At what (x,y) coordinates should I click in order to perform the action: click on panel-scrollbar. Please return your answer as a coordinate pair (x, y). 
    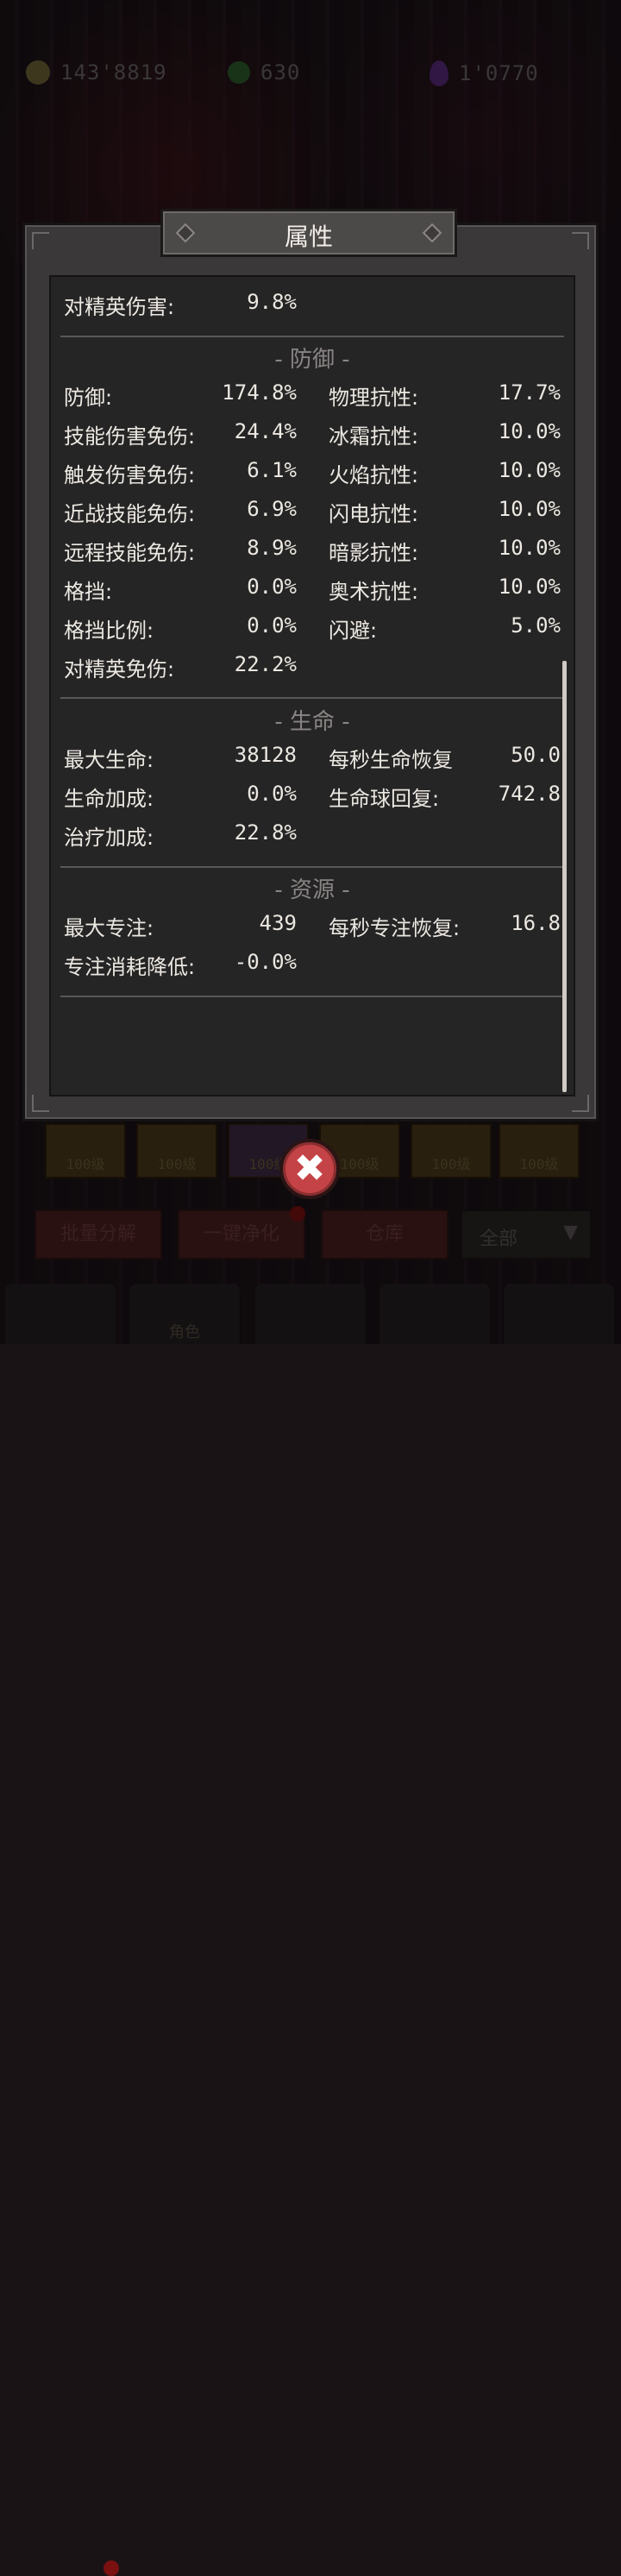
    Looking at the image, I should click on (564, 876).